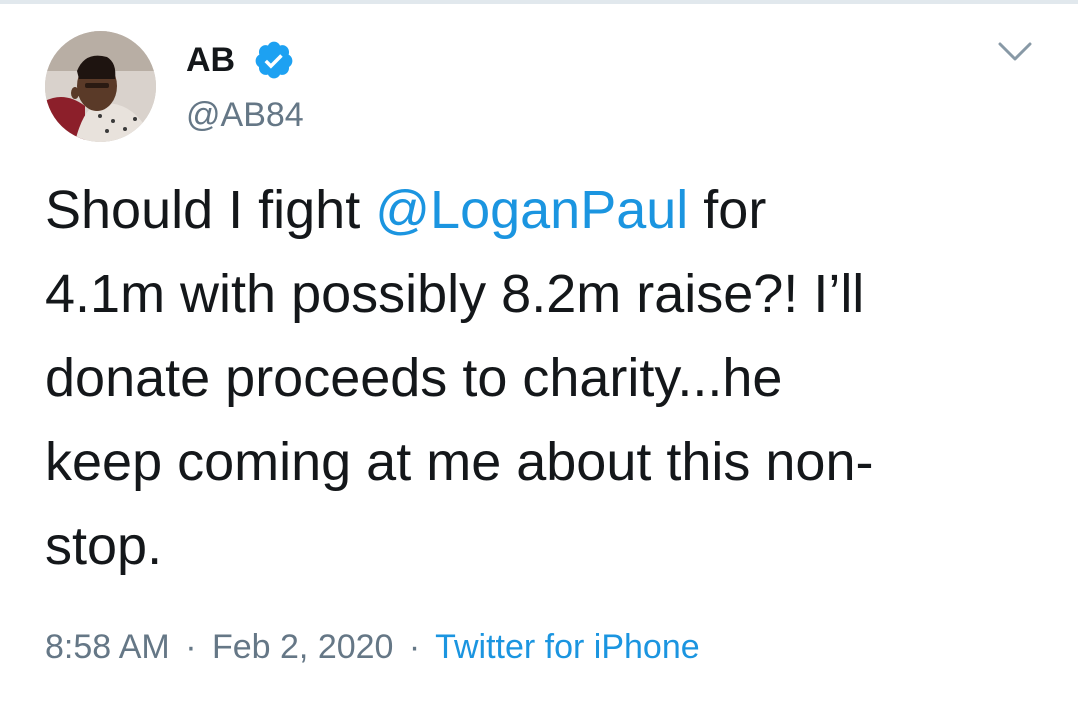 Image resolution: width=1078 pixels, height=713 pixels. I want to click on tweet-line-5: stop., so click(104, 546).